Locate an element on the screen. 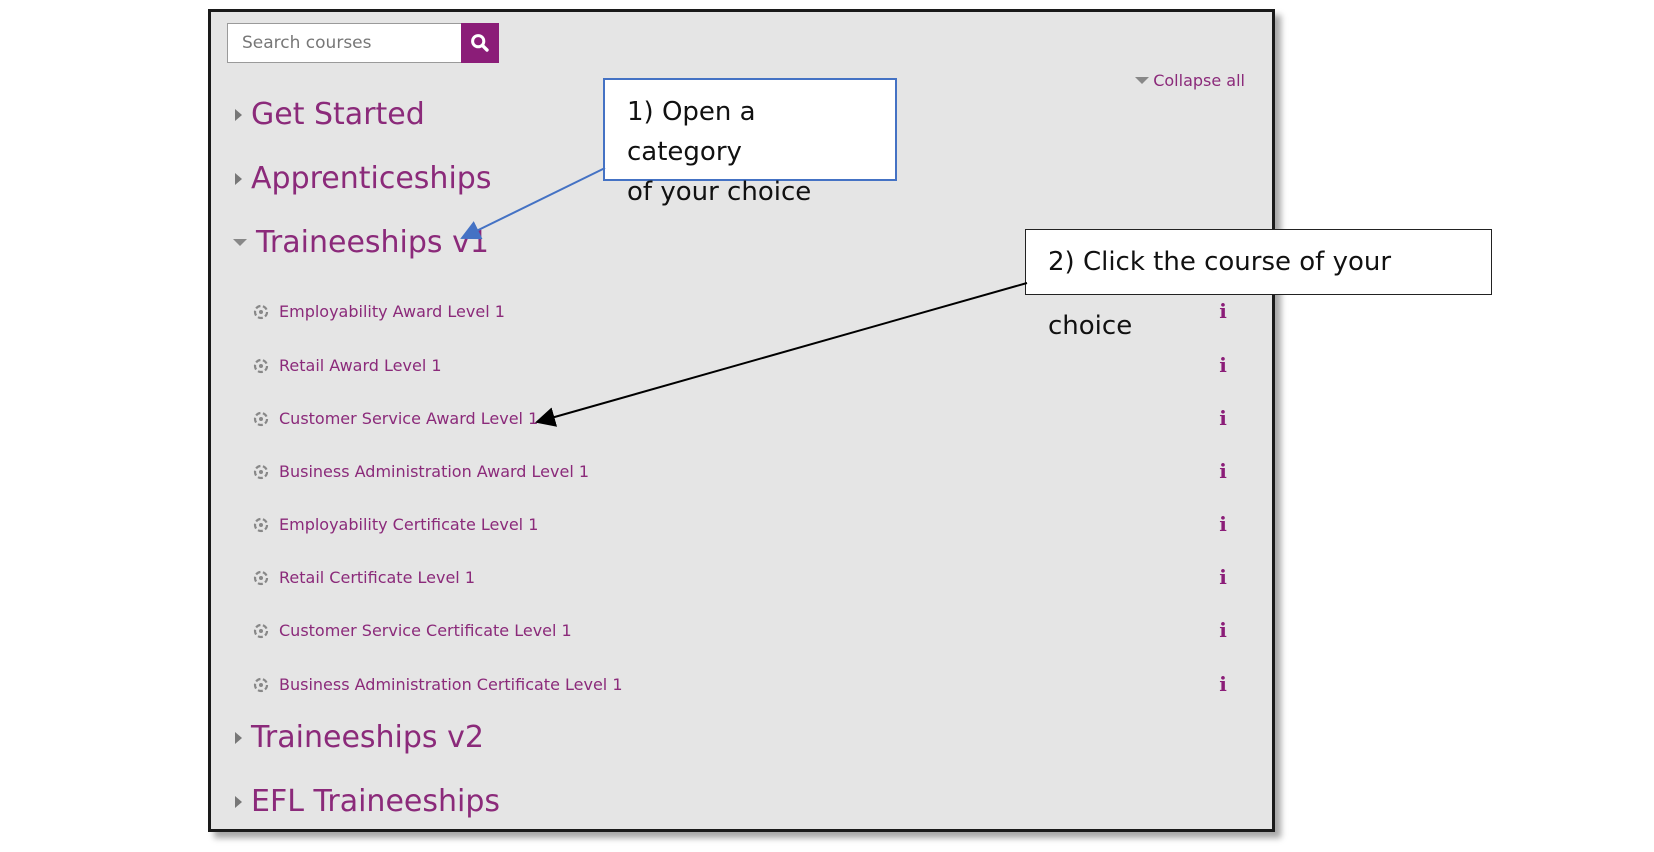  search-bar is located at coordinates (363, 43).